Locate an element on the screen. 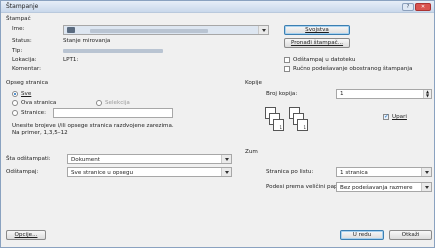 The image size is (435, 248). collate-checkbox: ✓ is located at coordinates (386, 116).